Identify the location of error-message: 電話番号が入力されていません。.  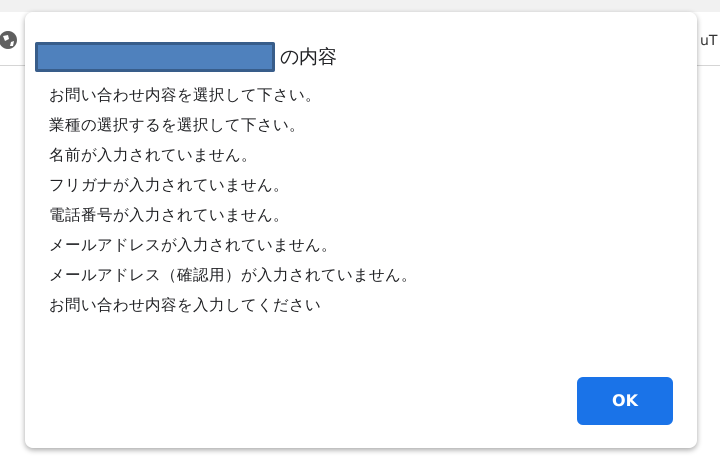
(169, 215).